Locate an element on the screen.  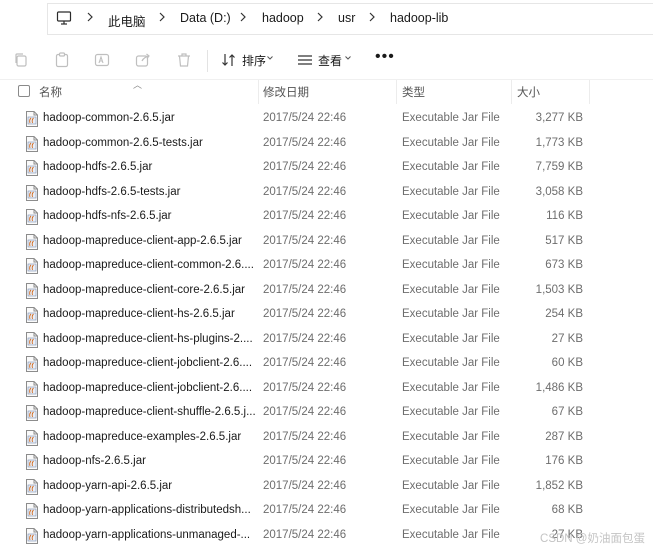
column-header-type: 类型 is located at coordinates (413, 92).